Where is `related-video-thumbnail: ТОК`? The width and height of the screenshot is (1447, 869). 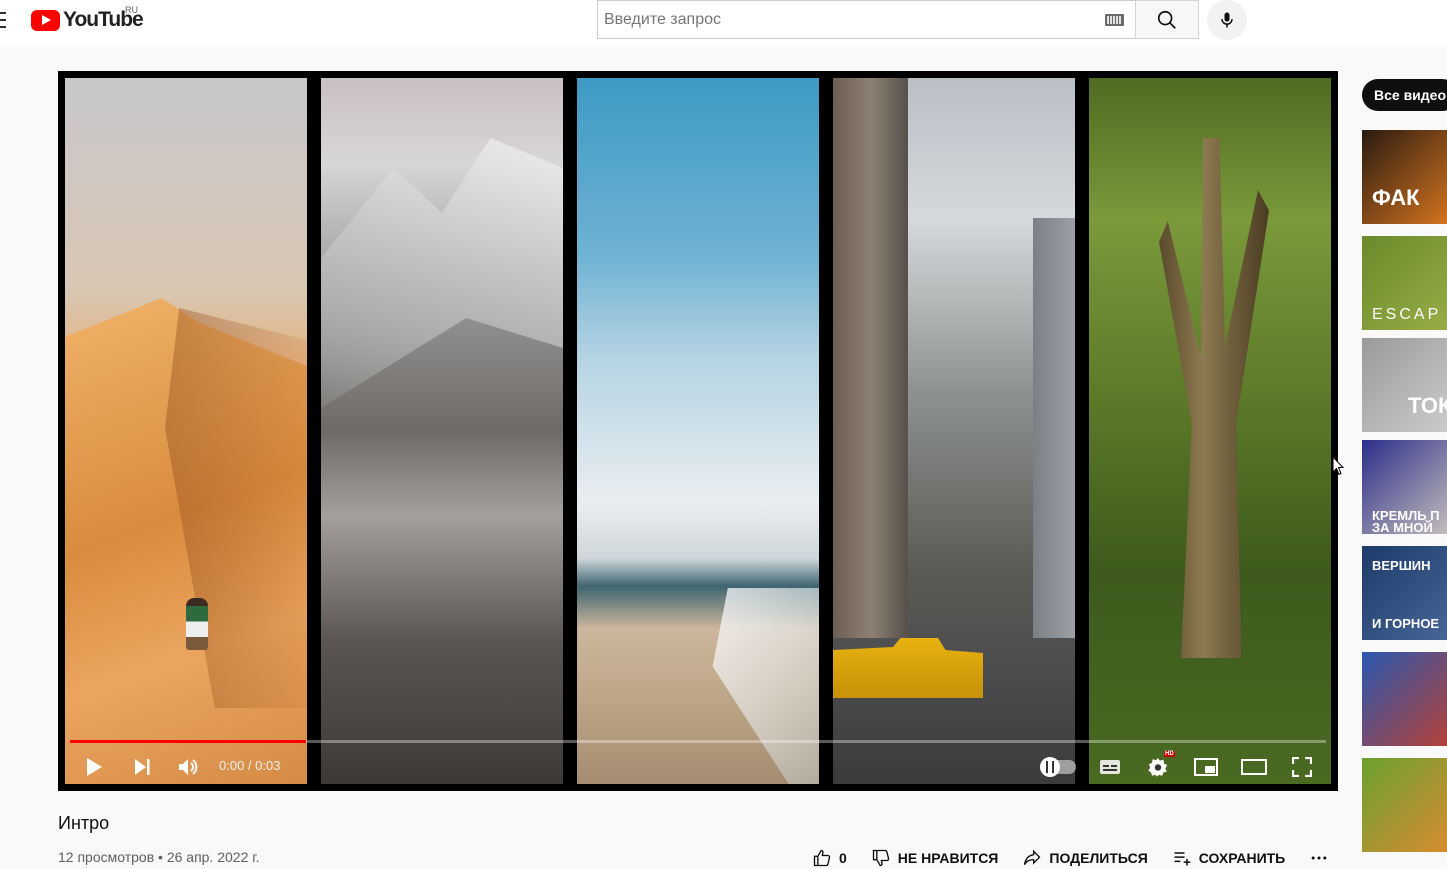
related-video-thumbnail: ТОК is located at coordinates (1404, 385).